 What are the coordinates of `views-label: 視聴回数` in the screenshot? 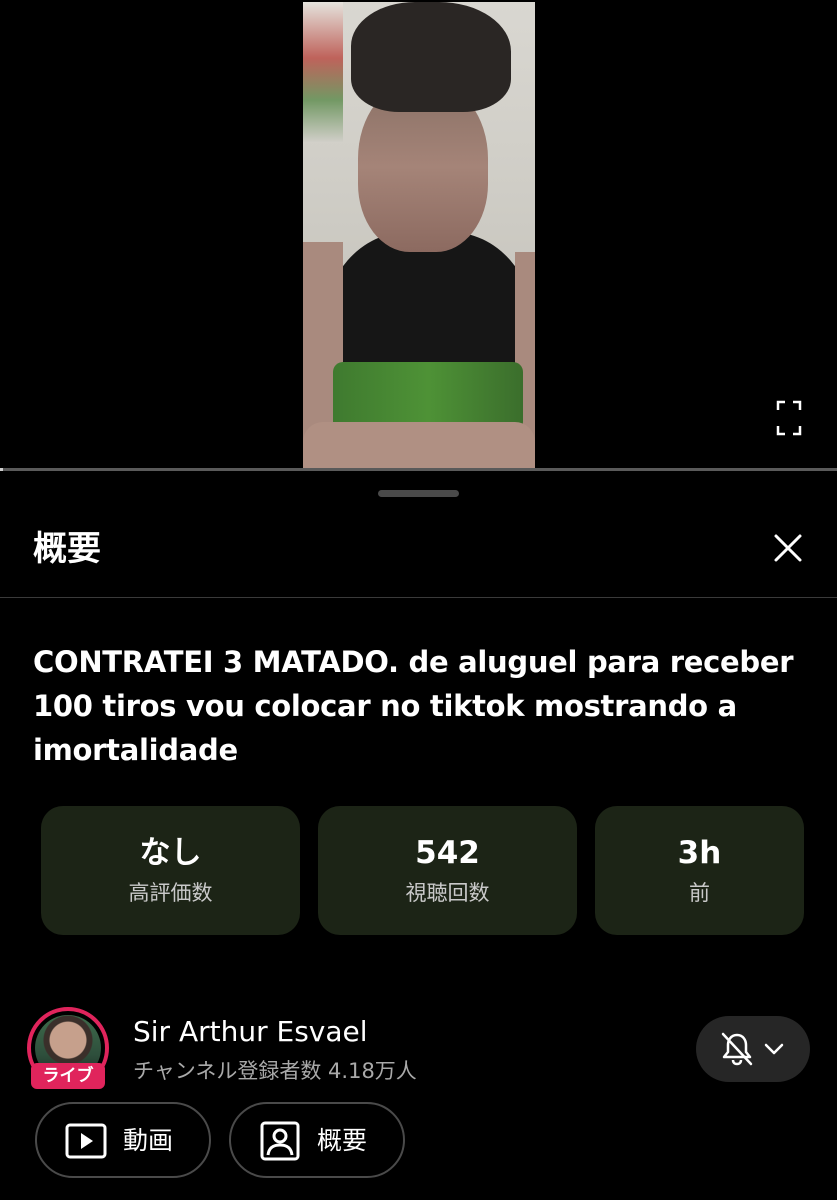 It's located at (447, 893).